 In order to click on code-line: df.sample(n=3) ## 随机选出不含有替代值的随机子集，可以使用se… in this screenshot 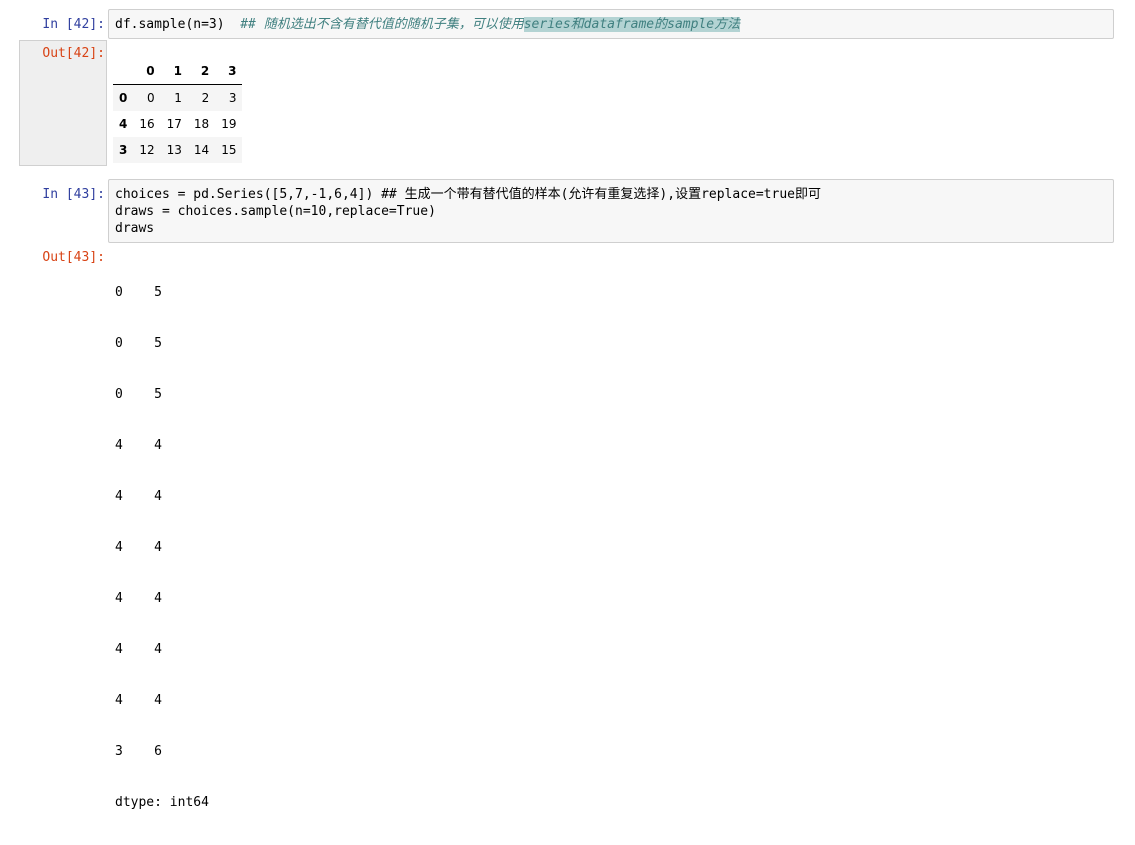, I will do `click(611, 24)`.